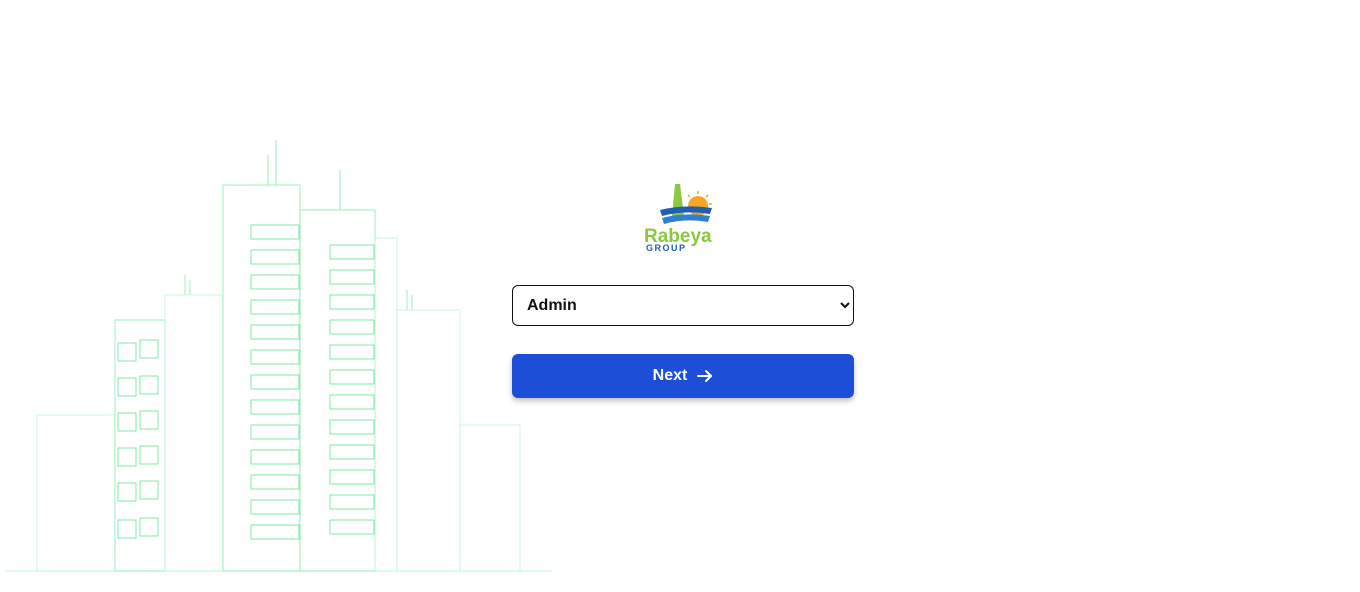 The width and height of the screenshot is (1360, 592). I want to click on next-button: Next, so click(683, 376).